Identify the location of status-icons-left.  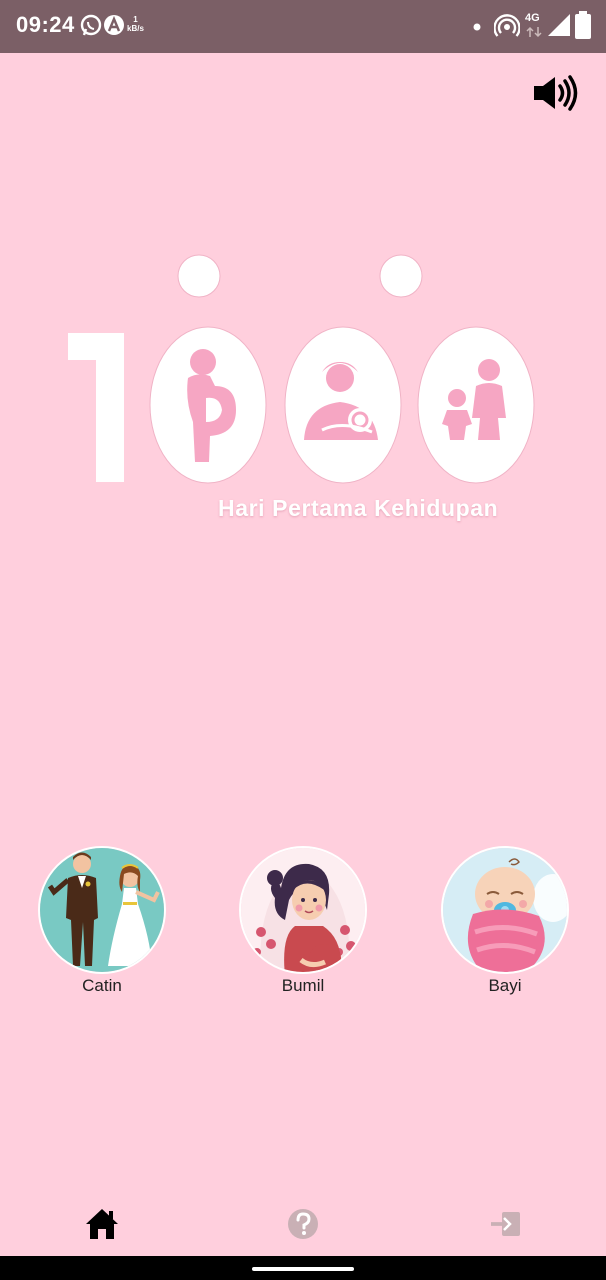
(102, 25).